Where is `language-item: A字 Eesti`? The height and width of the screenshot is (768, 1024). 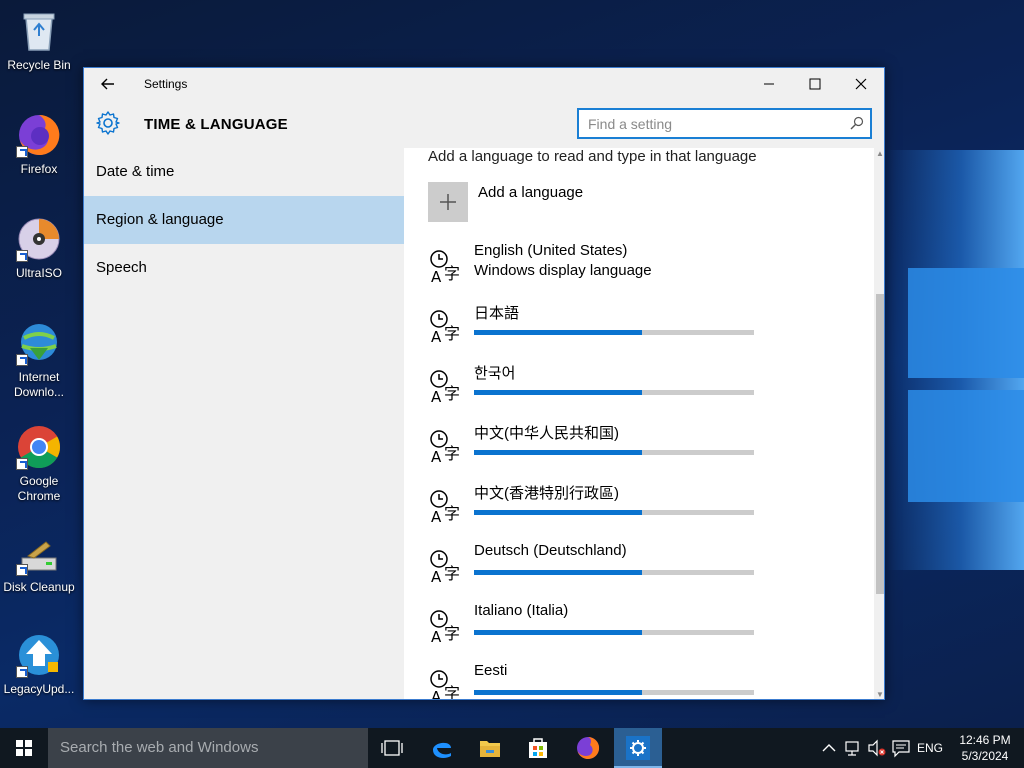
language-item: A字 Eesti is located at coordinates (638, 681).